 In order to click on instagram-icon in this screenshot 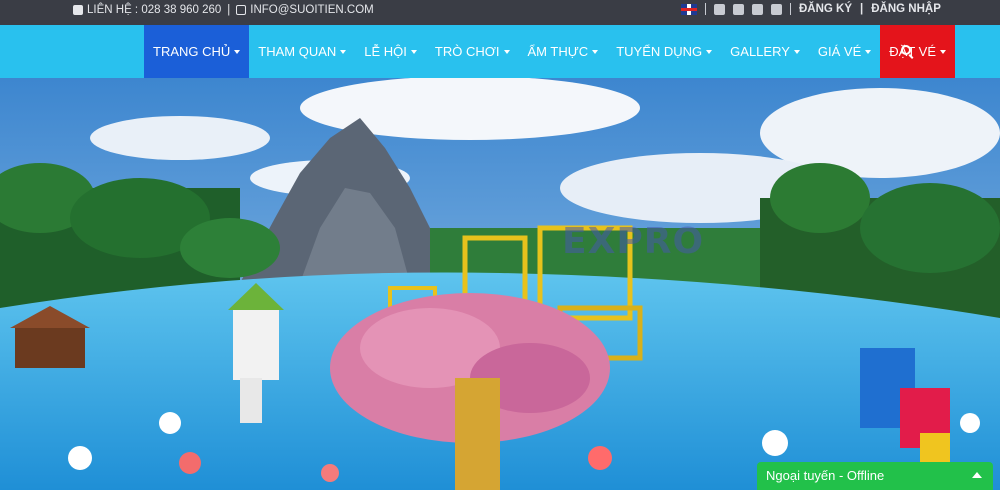, I will do `click(776, 9)`.